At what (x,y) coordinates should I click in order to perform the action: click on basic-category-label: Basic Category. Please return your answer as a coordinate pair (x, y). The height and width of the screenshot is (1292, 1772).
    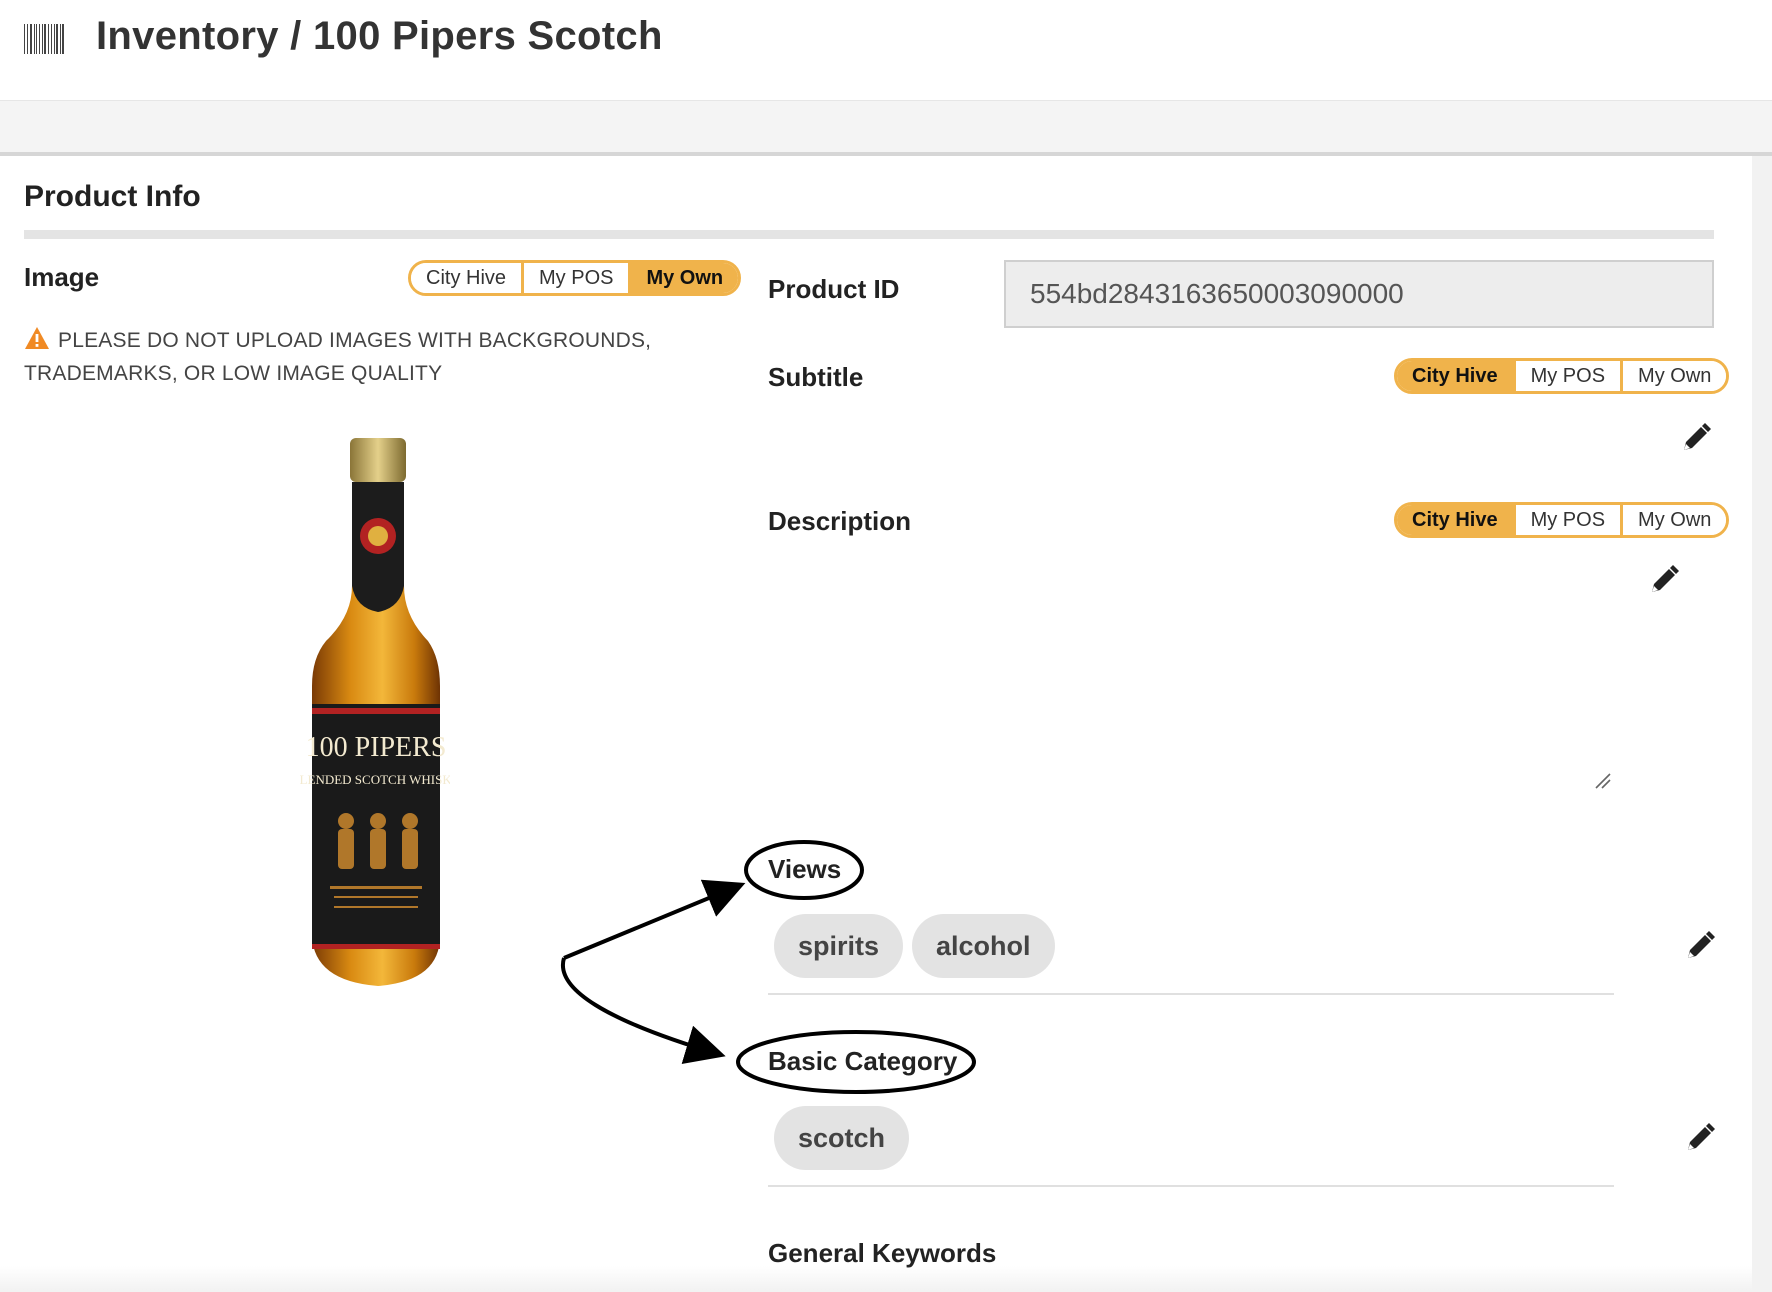
    Looking at the image, I should click on (863, 1061).